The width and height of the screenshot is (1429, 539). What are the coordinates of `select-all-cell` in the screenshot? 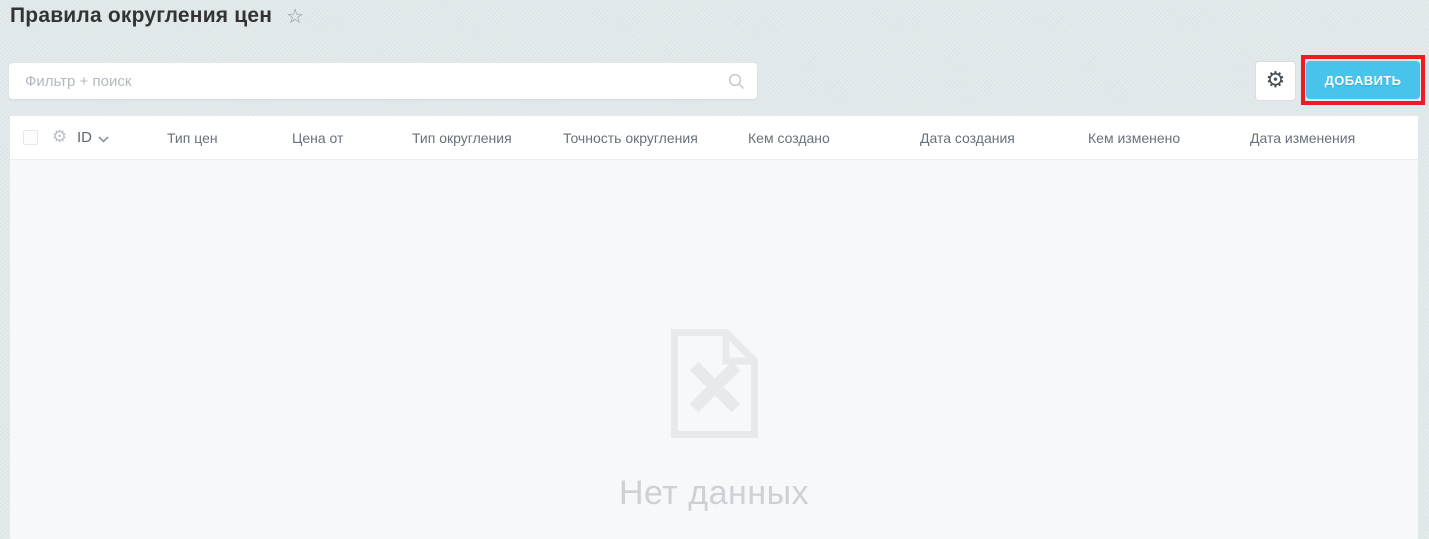 It's located at (29, 137).